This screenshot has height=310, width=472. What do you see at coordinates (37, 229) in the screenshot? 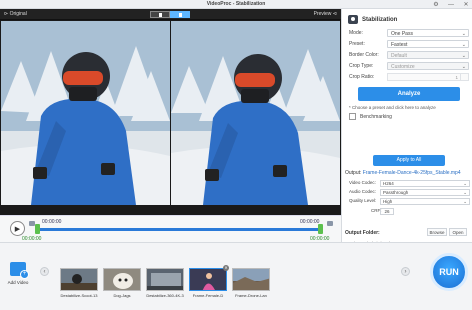
I see `trim-start-handle` at bounding box center [37, 229].